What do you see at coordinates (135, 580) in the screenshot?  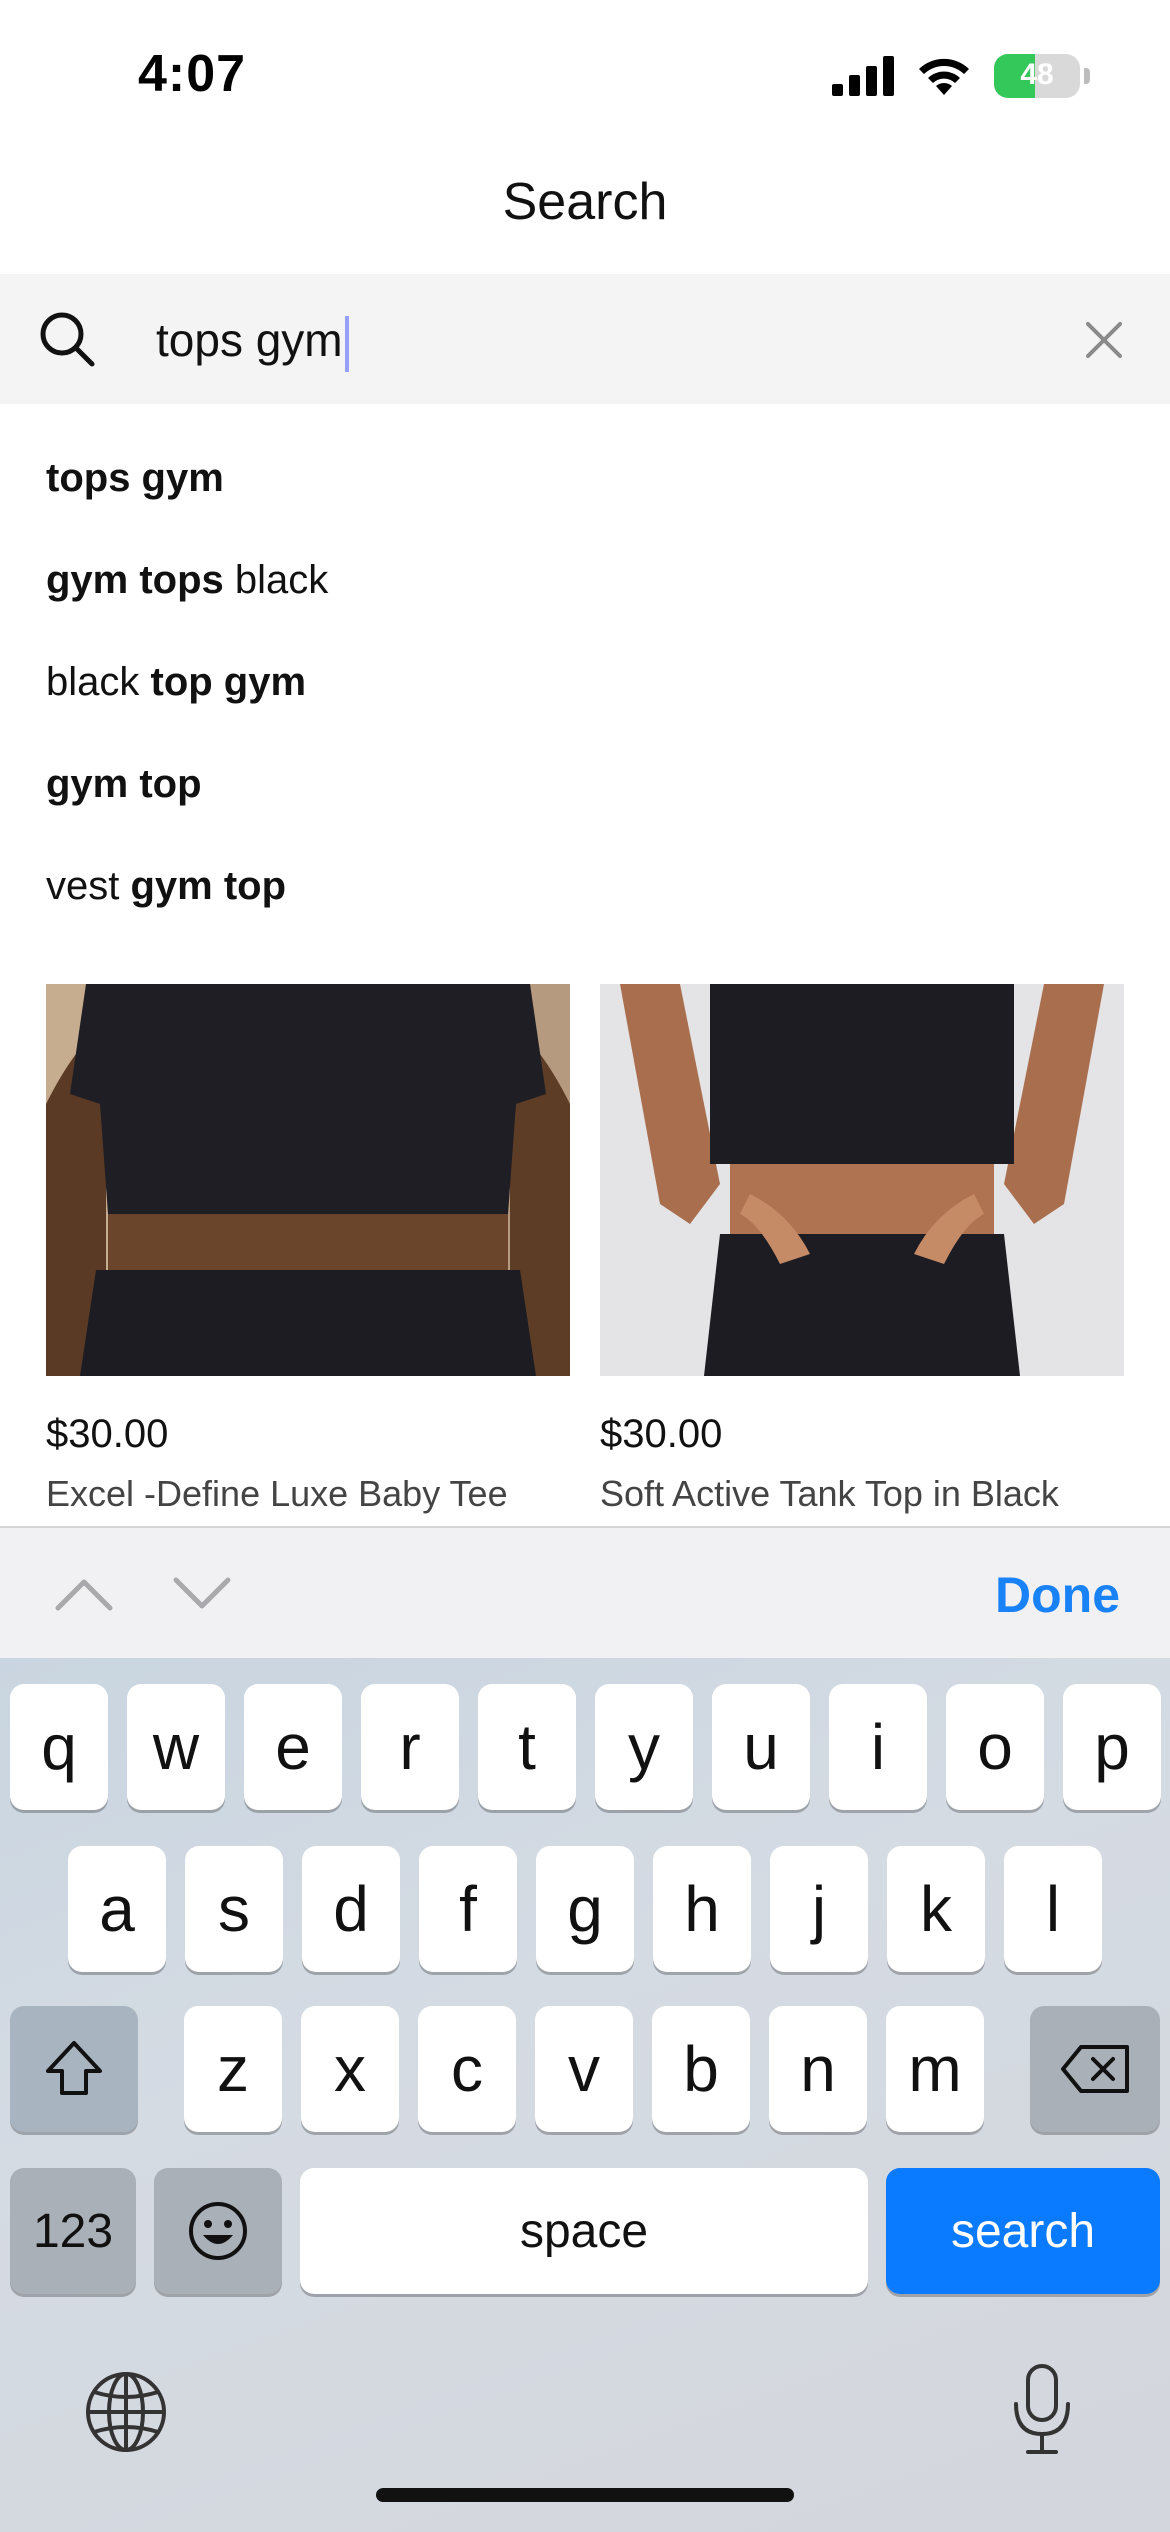 I see `suggestion-text: gym tops` at bounding box center [135, 580].